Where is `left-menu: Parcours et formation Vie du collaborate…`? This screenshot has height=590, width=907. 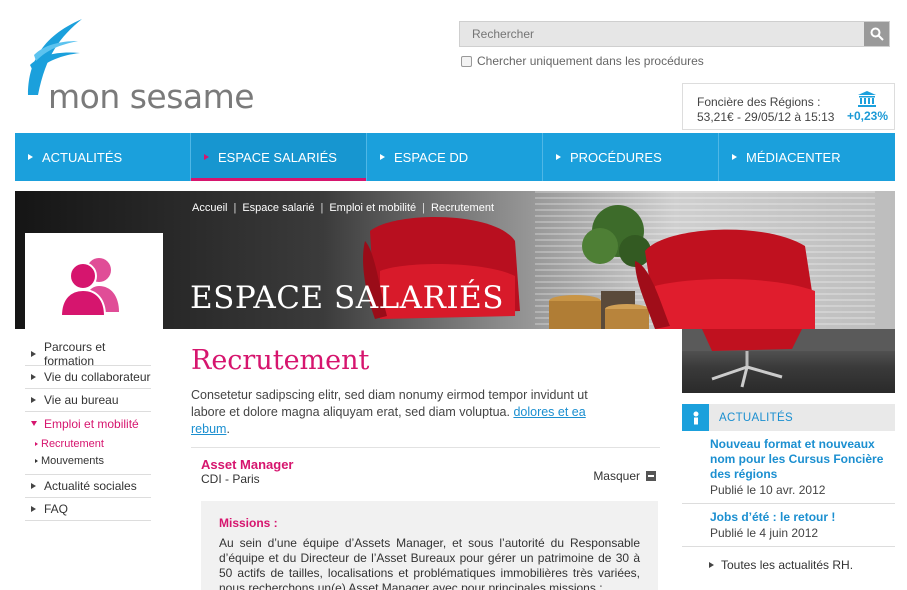 left-menu: Parcours et formation Vie du collaborate… is located at coordinates (88, 430).